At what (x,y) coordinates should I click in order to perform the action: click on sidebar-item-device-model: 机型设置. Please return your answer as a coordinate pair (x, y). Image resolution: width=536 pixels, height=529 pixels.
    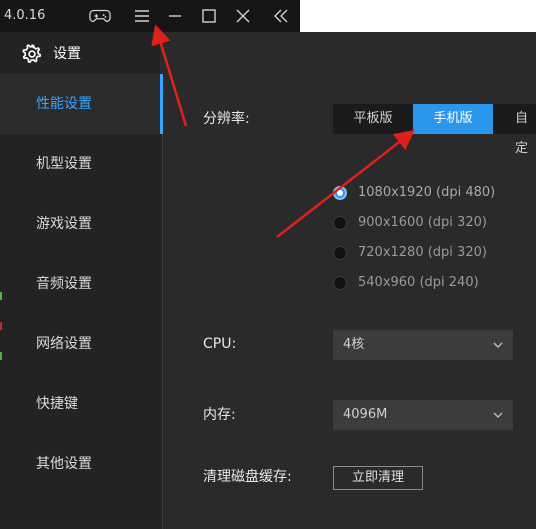
    Looking at the image, I should click on (81, 164).